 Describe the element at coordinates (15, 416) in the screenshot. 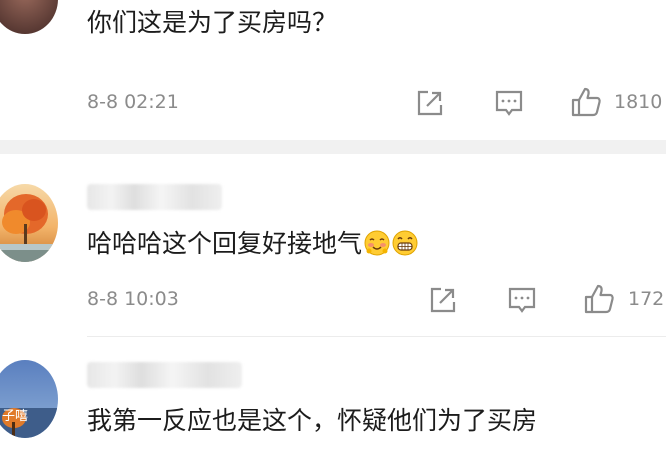

I see `avatar-caption: 子嘻` at that location.